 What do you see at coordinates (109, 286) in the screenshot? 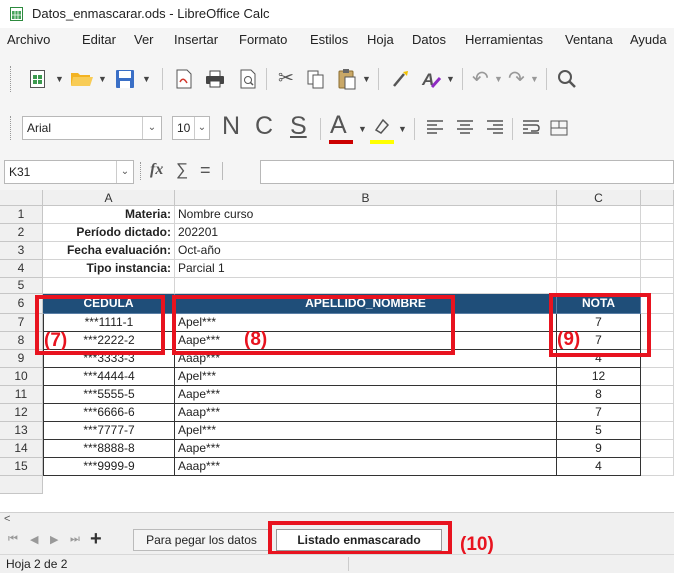
I see `cell-a5` at bounding box center [109, 286].